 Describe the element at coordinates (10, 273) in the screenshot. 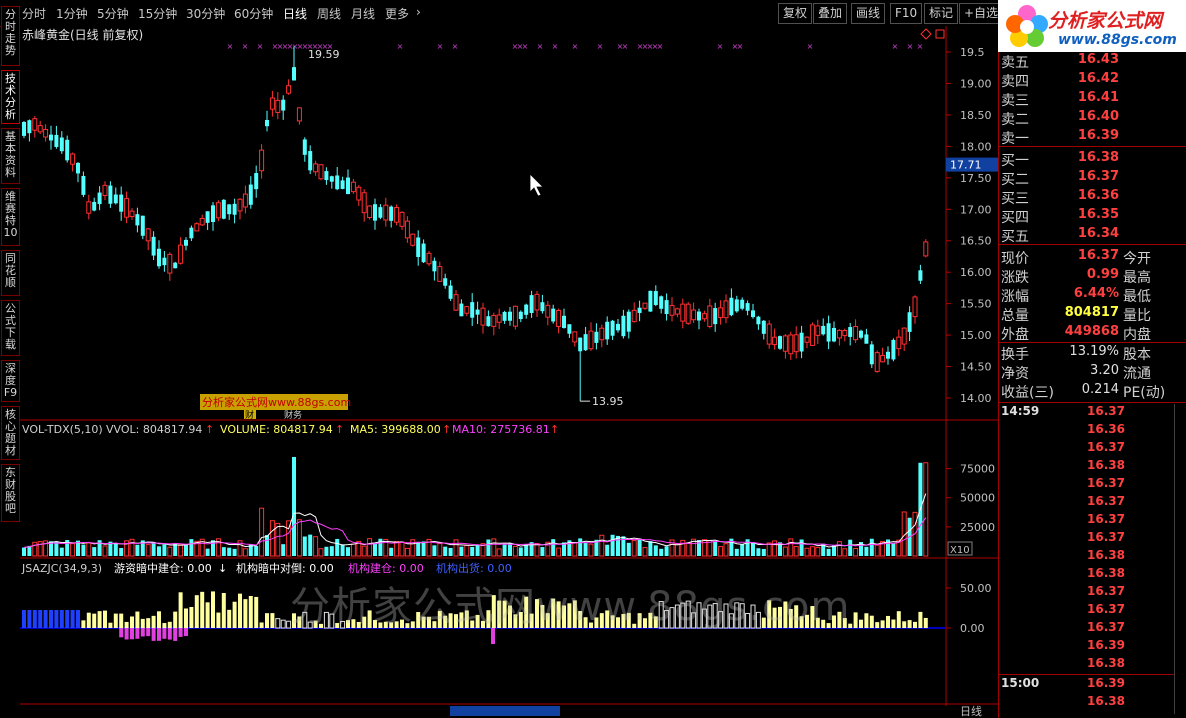

I see `side-tab-4: 同花顺` at that location.